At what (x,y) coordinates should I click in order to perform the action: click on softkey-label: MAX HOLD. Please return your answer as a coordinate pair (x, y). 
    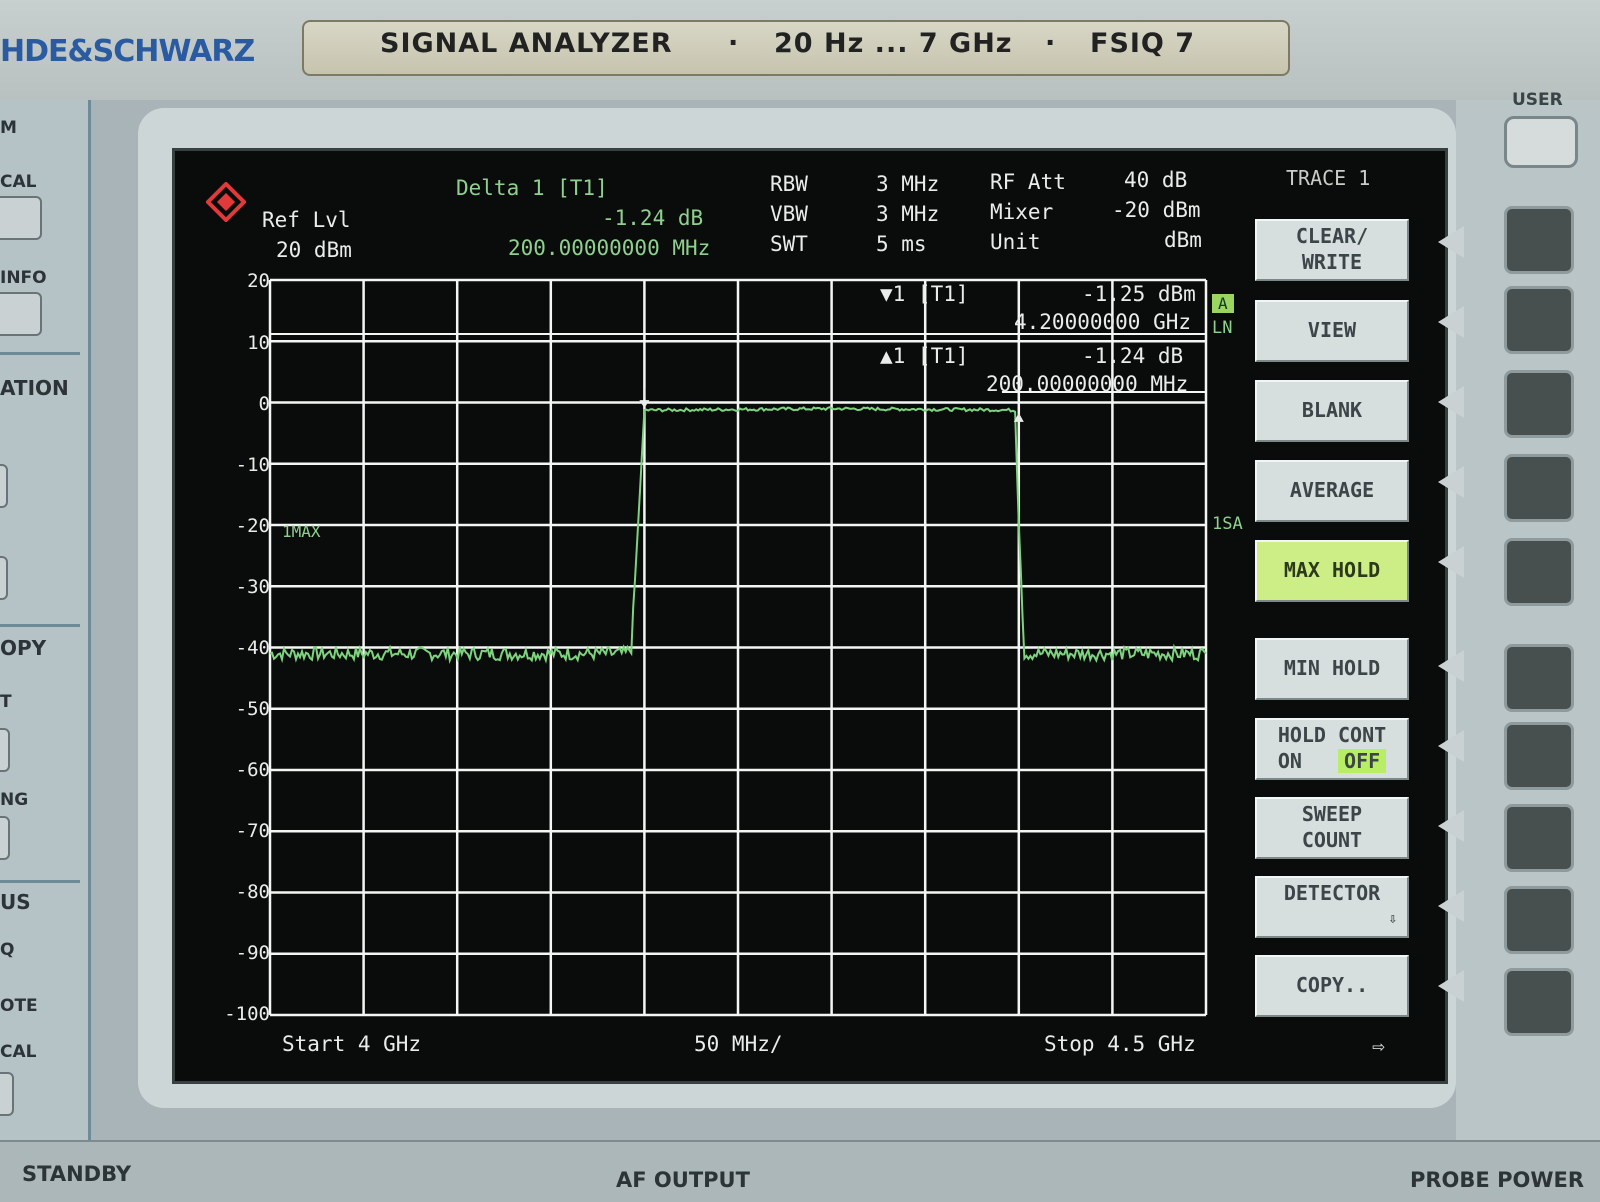
    Looking at the image, I should click on (1332, 570).